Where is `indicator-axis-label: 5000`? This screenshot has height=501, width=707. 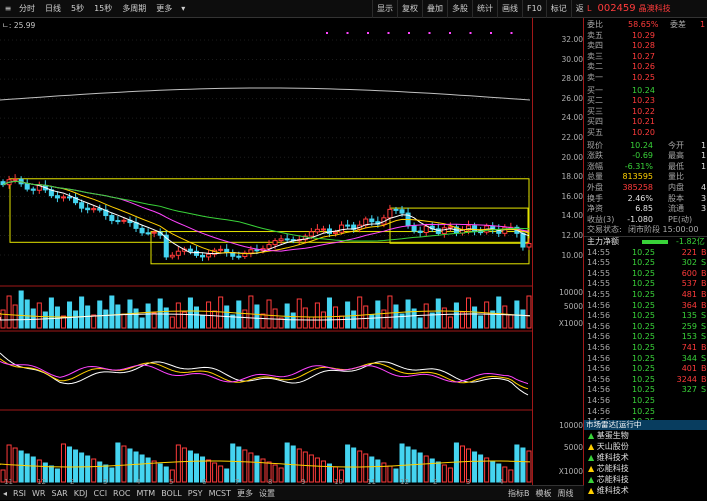
indicator-axis-label: 5000 is located at coordinates (573, 447).